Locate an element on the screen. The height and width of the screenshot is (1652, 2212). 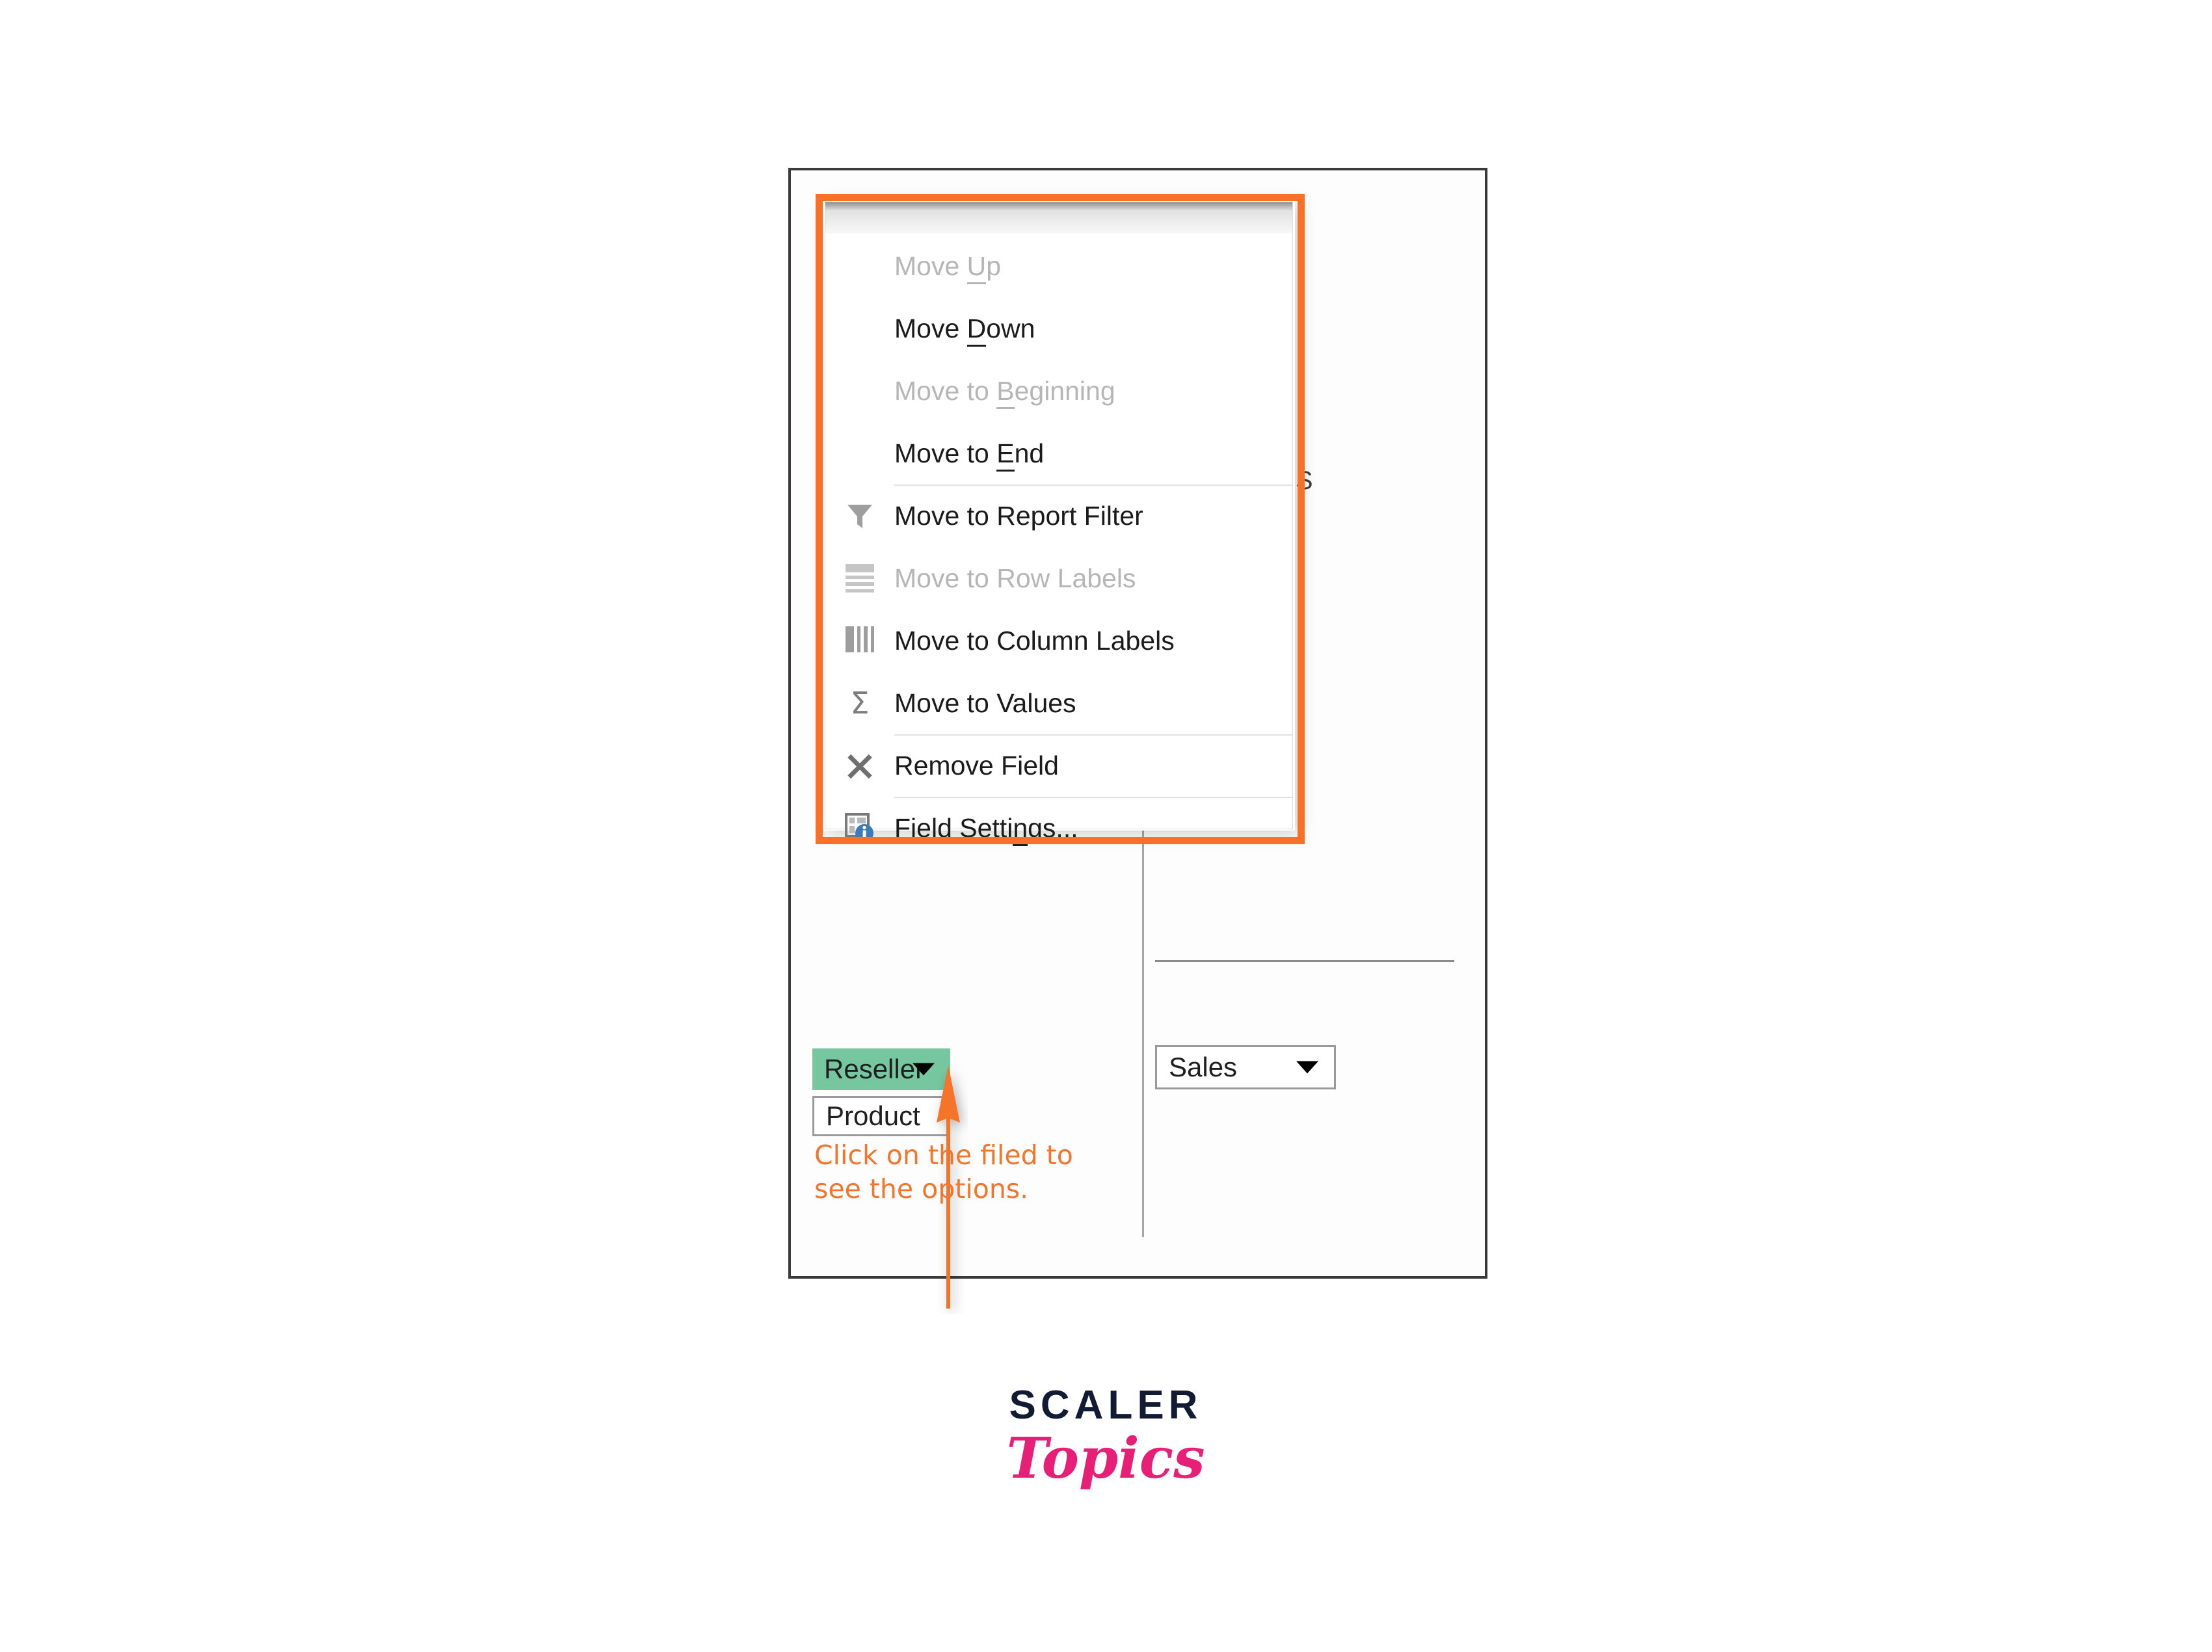
sigma-icon: Σ is located at coordinates (860, 704).